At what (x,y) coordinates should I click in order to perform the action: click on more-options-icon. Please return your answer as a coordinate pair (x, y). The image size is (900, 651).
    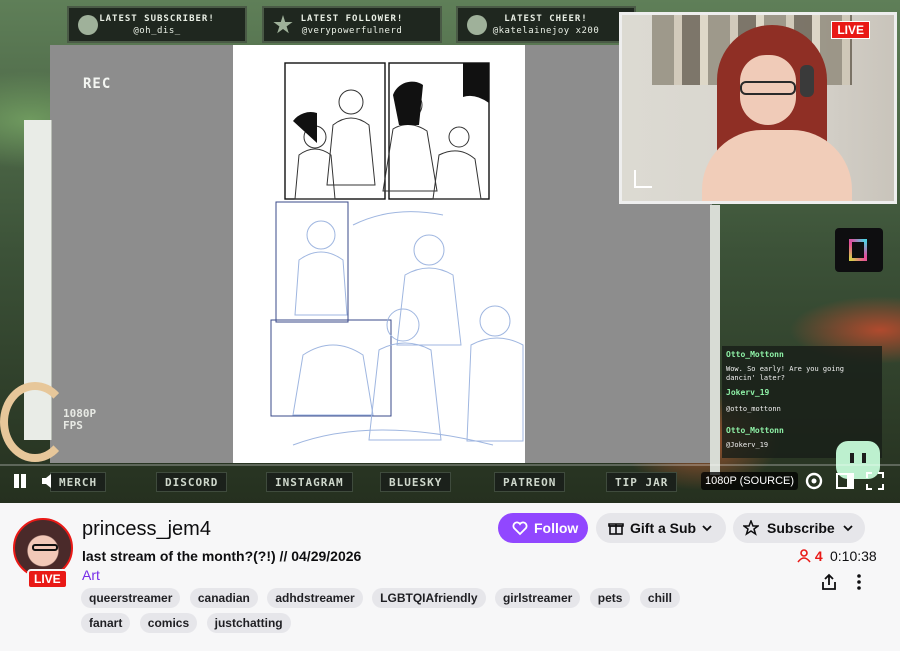
    Looking at the image, I should click on (859, 582).